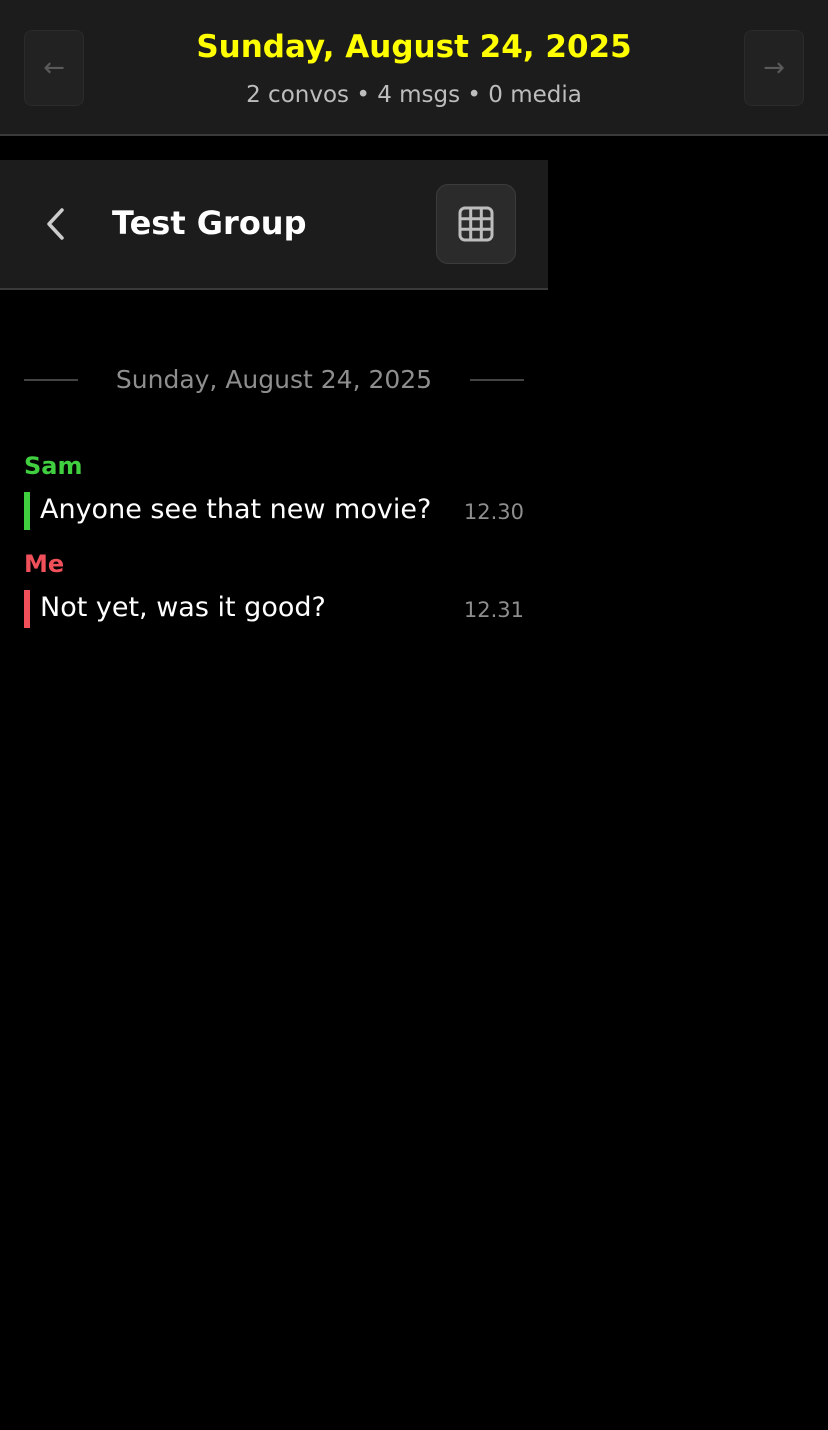 The height and width of the screenshot is (1430, 828). I want to click on next-day-button: →, so click(774, 68).